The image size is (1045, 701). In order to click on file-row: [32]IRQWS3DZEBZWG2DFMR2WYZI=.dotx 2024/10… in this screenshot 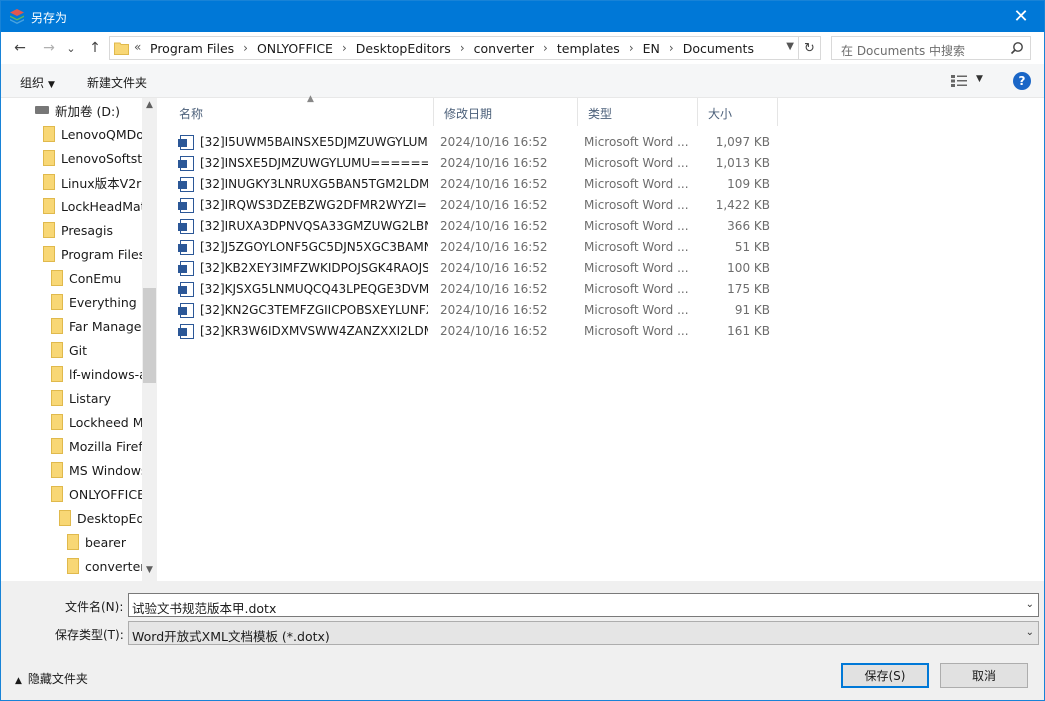, I will do `click(478, 205)`.